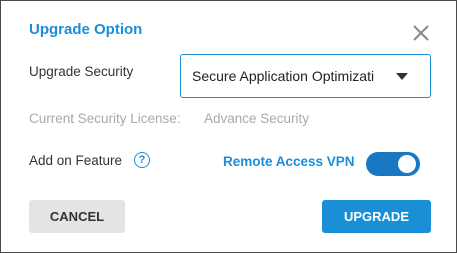  What do you see at coordinates (77, 216) in the screenshot?
I see `cancel-button: CANCEL` at bounding box center [77, 216].